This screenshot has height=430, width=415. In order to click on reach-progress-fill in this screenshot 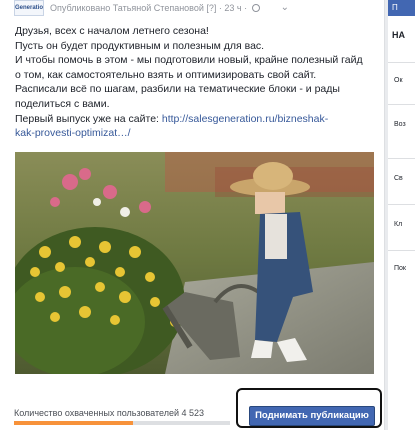, I will do `click(73, 423)`.